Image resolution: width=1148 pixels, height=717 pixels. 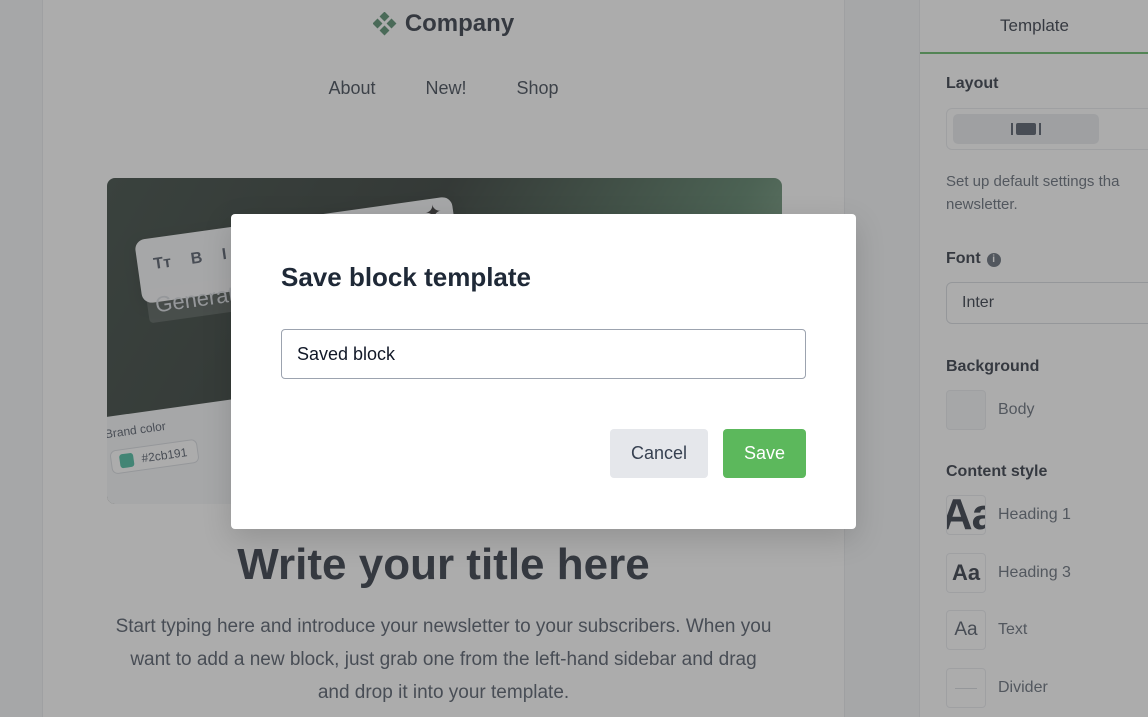 What do you see at coordinates (764, 453) in the screenshot?
I see `save-button: Save` at bounding box center [764, 453].